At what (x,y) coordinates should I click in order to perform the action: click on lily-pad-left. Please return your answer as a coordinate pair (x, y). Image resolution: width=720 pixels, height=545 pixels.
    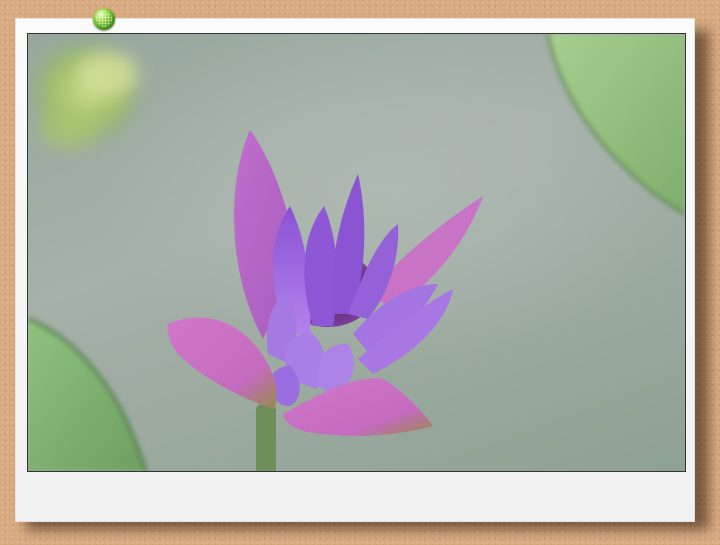
    Looking at the image, I should click on (88, 393).